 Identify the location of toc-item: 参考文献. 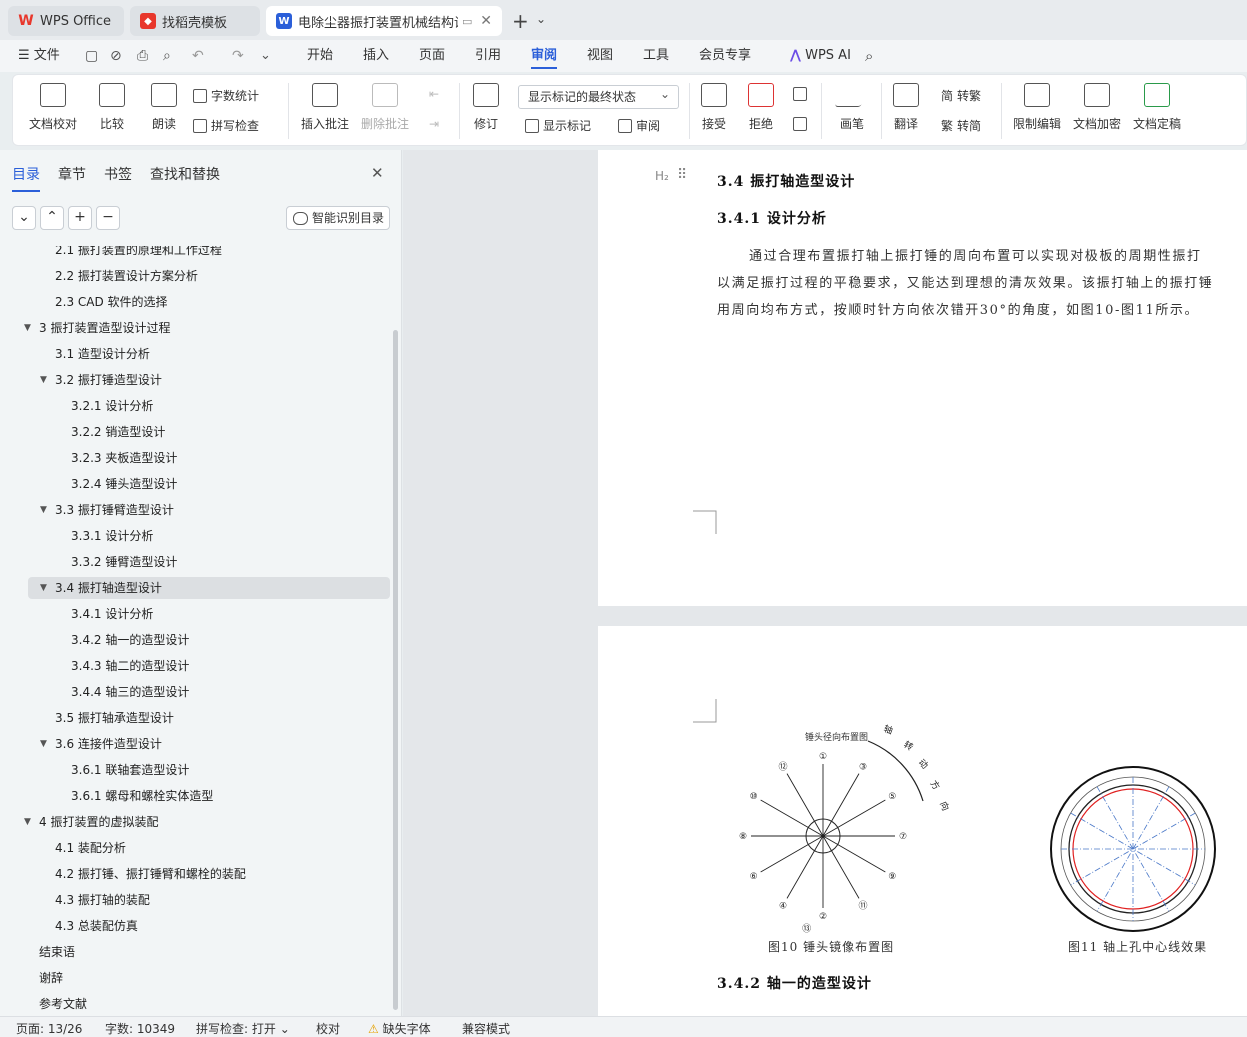
(63, 1004).